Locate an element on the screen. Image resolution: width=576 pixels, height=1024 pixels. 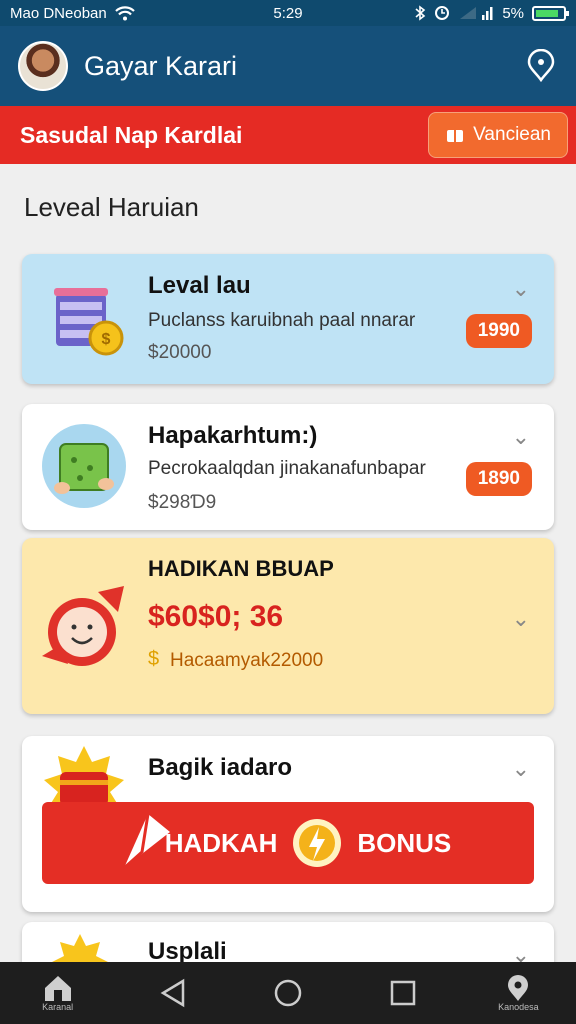
section-title: Leveal Haruian is located at coordinates (111, 207).